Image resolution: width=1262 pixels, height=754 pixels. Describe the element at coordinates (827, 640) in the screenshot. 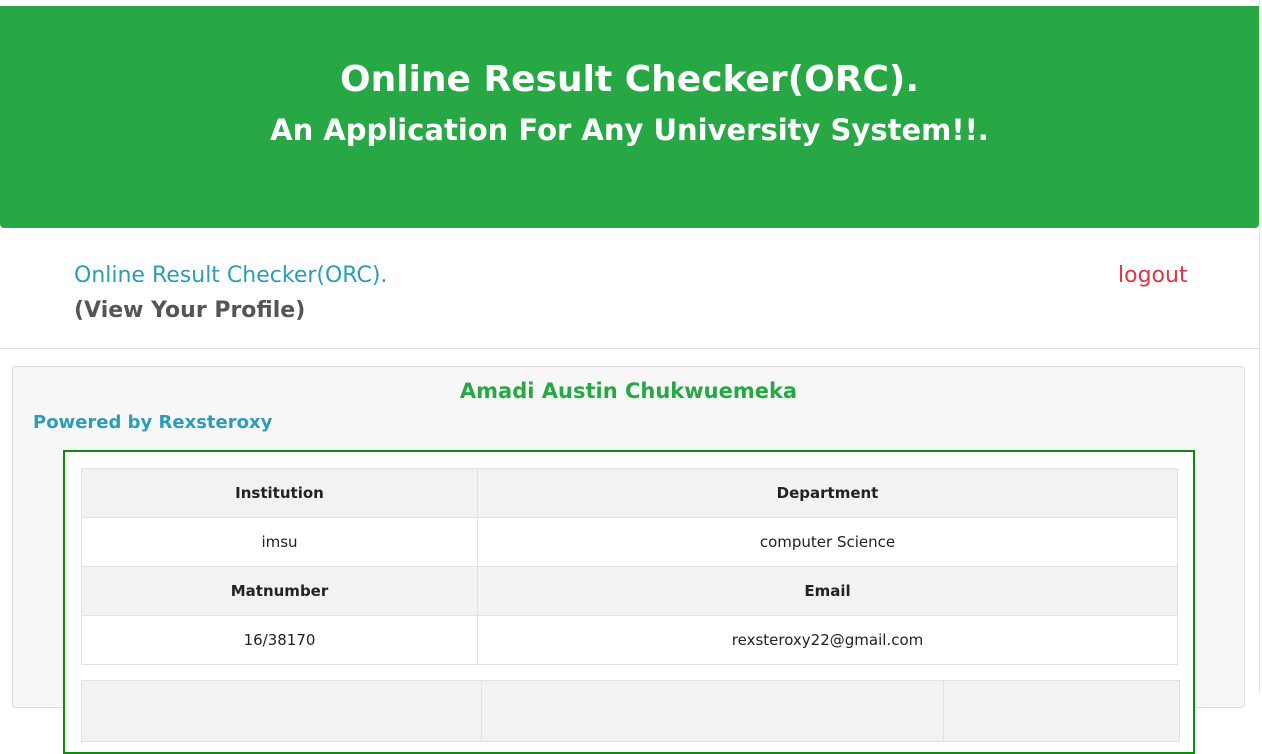

I see `email-value: rexsteroxy22@gmail.com` at that location.